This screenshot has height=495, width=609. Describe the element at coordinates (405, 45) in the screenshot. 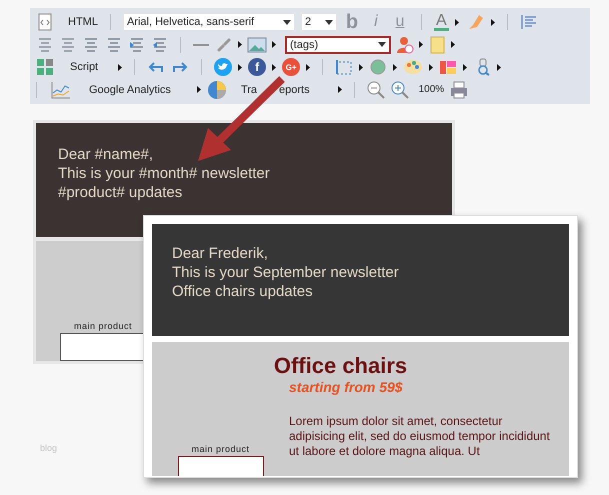

I see `user-block-icon` at that location.